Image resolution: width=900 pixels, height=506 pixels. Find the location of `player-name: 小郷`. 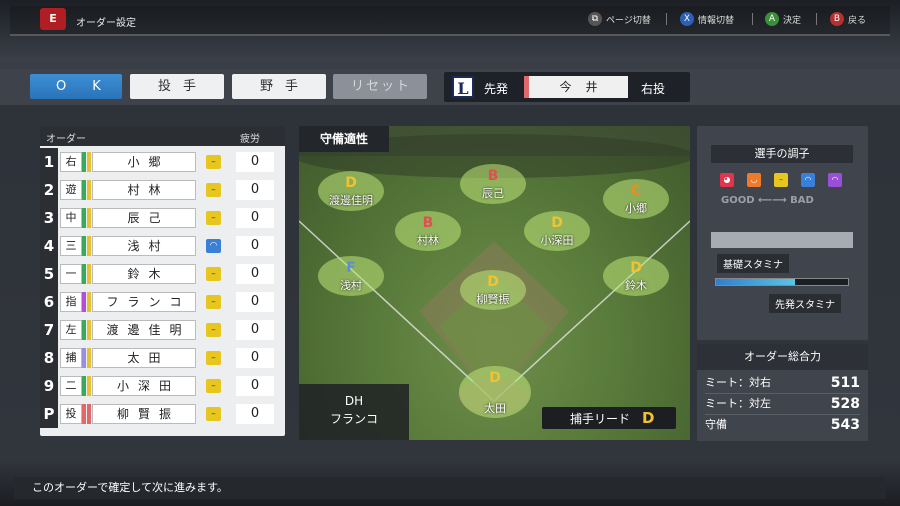

player-name: 小郷 is located at coordinates (144, 162).